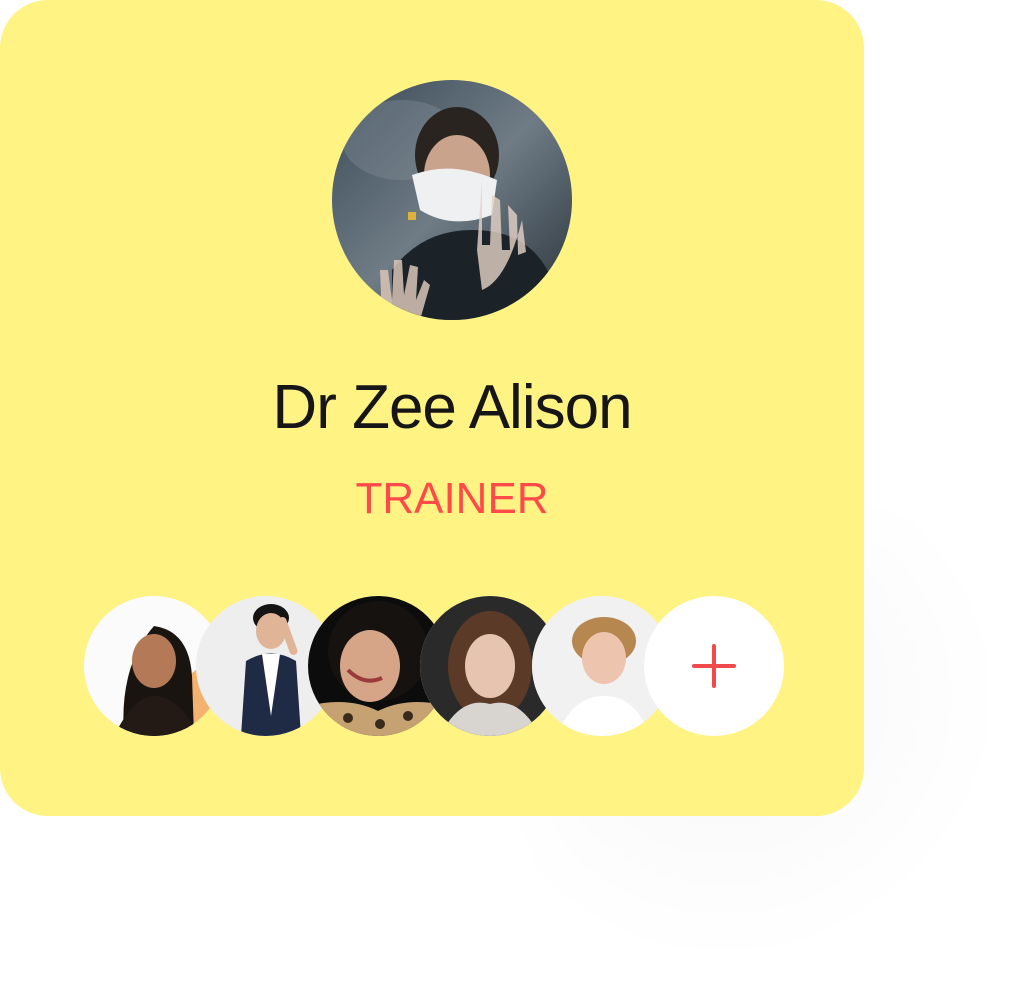  Describe the element at coordinates (434, 666) in the screenshot. I see `member-avatar-row` at that location.